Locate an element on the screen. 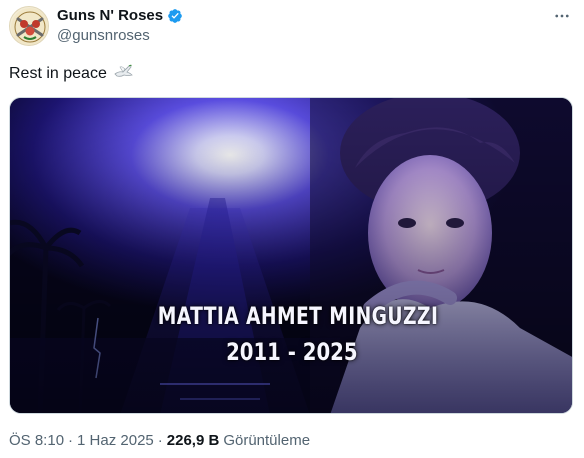 This screenshot has width=584, height=458. author-display-name: Guns N' Roses is located at coordinates (110, 15).